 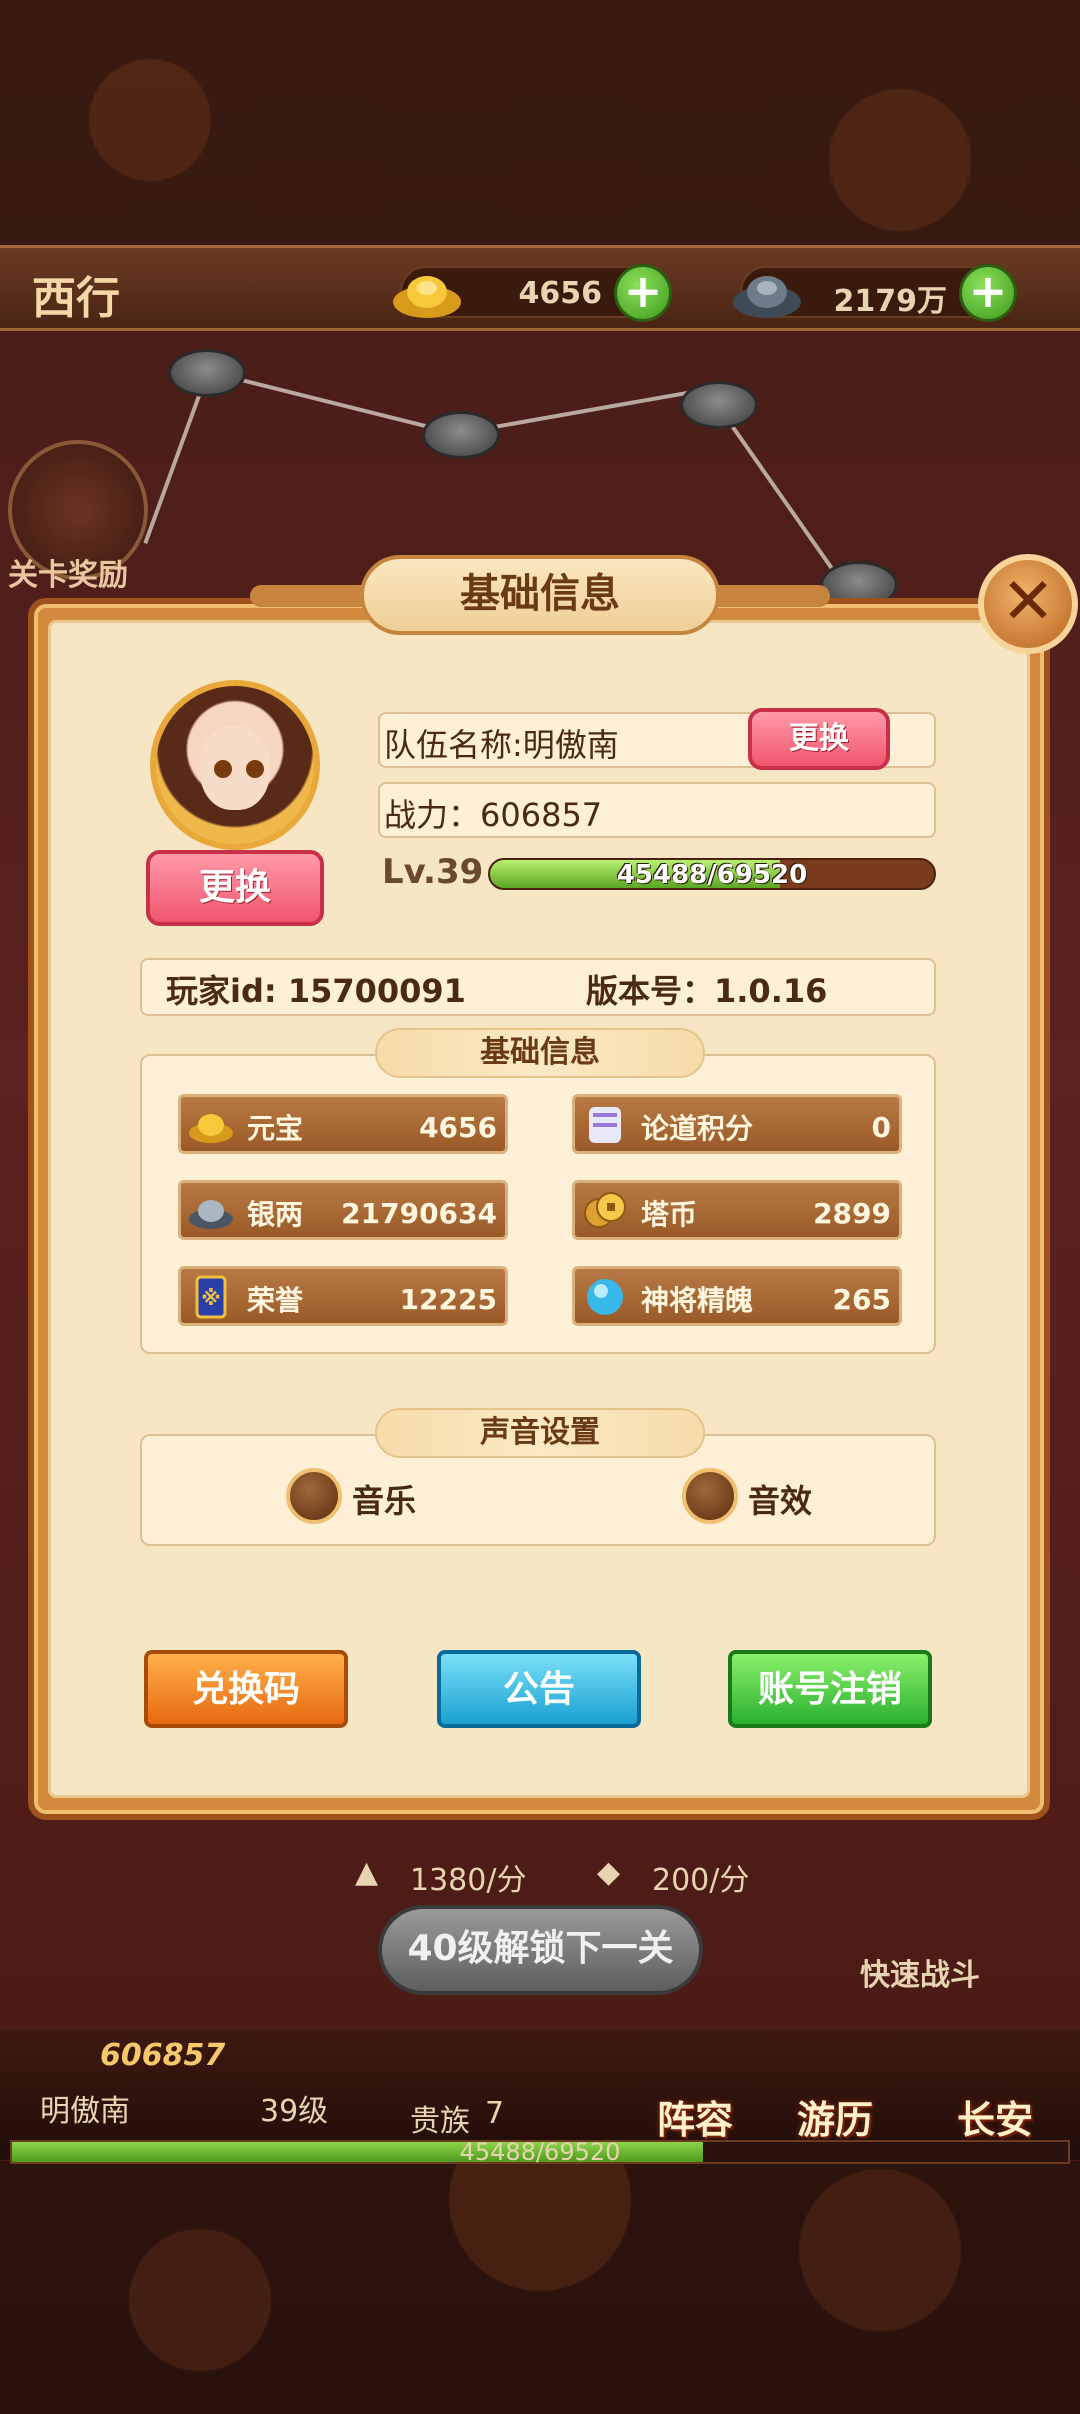 I want to click on stage-reward-label: 关卡奖励, so click(x=68, y=575).